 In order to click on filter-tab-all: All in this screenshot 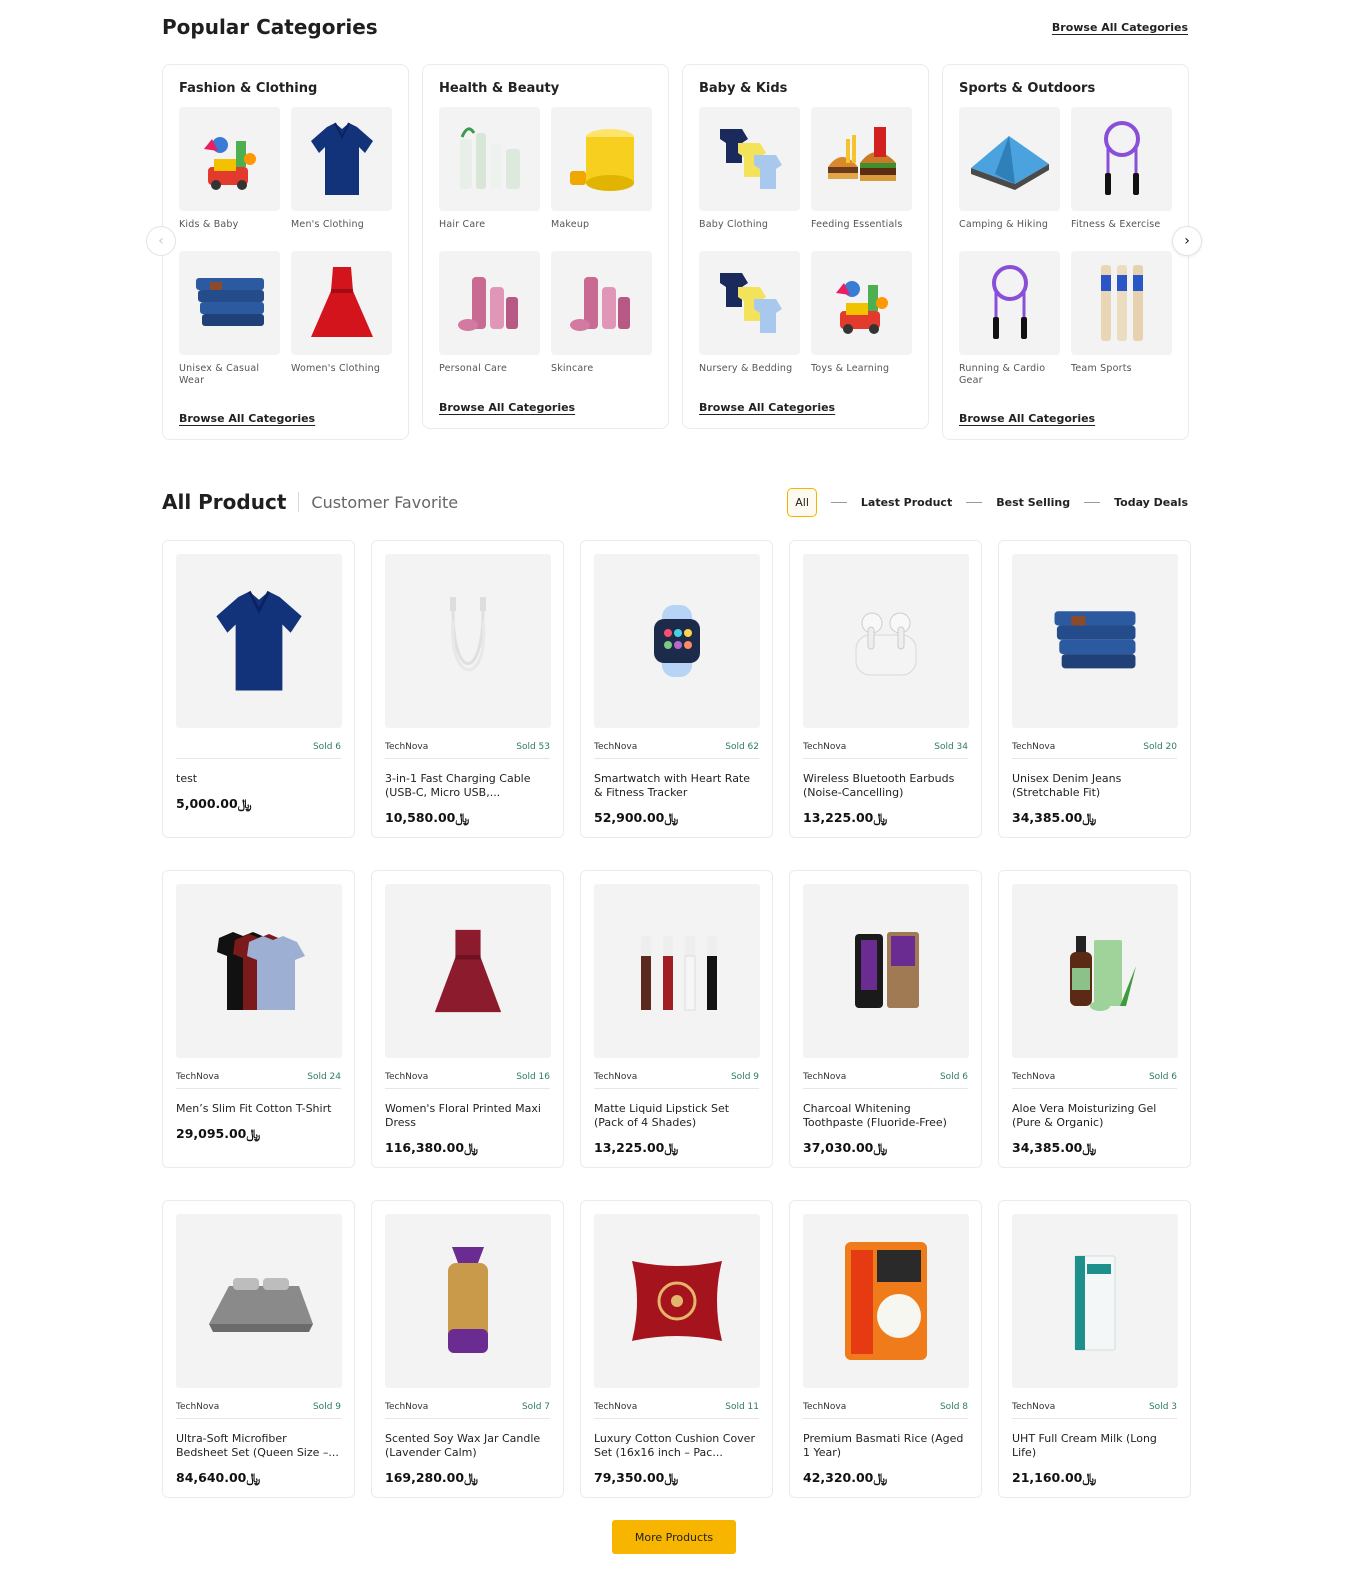, I will do `click(802, 502)`.